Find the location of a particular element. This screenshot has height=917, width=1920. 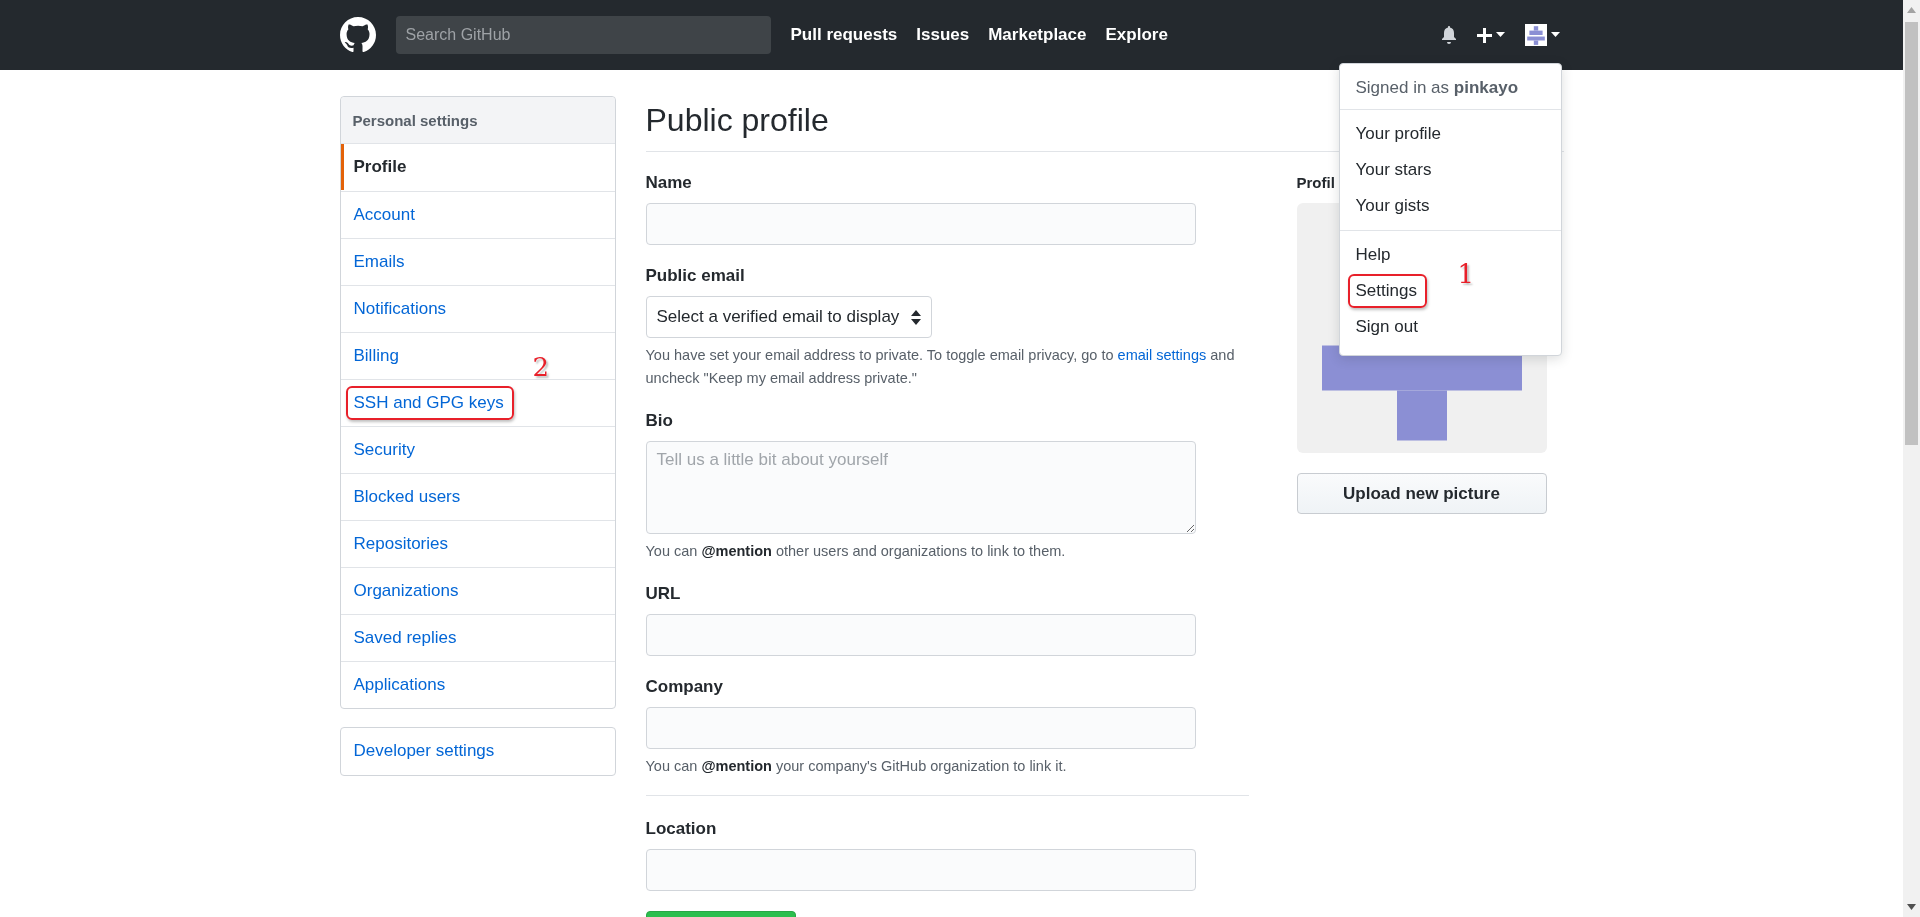

sidebar-item: Saved replies is located at coordinates (403, 638).